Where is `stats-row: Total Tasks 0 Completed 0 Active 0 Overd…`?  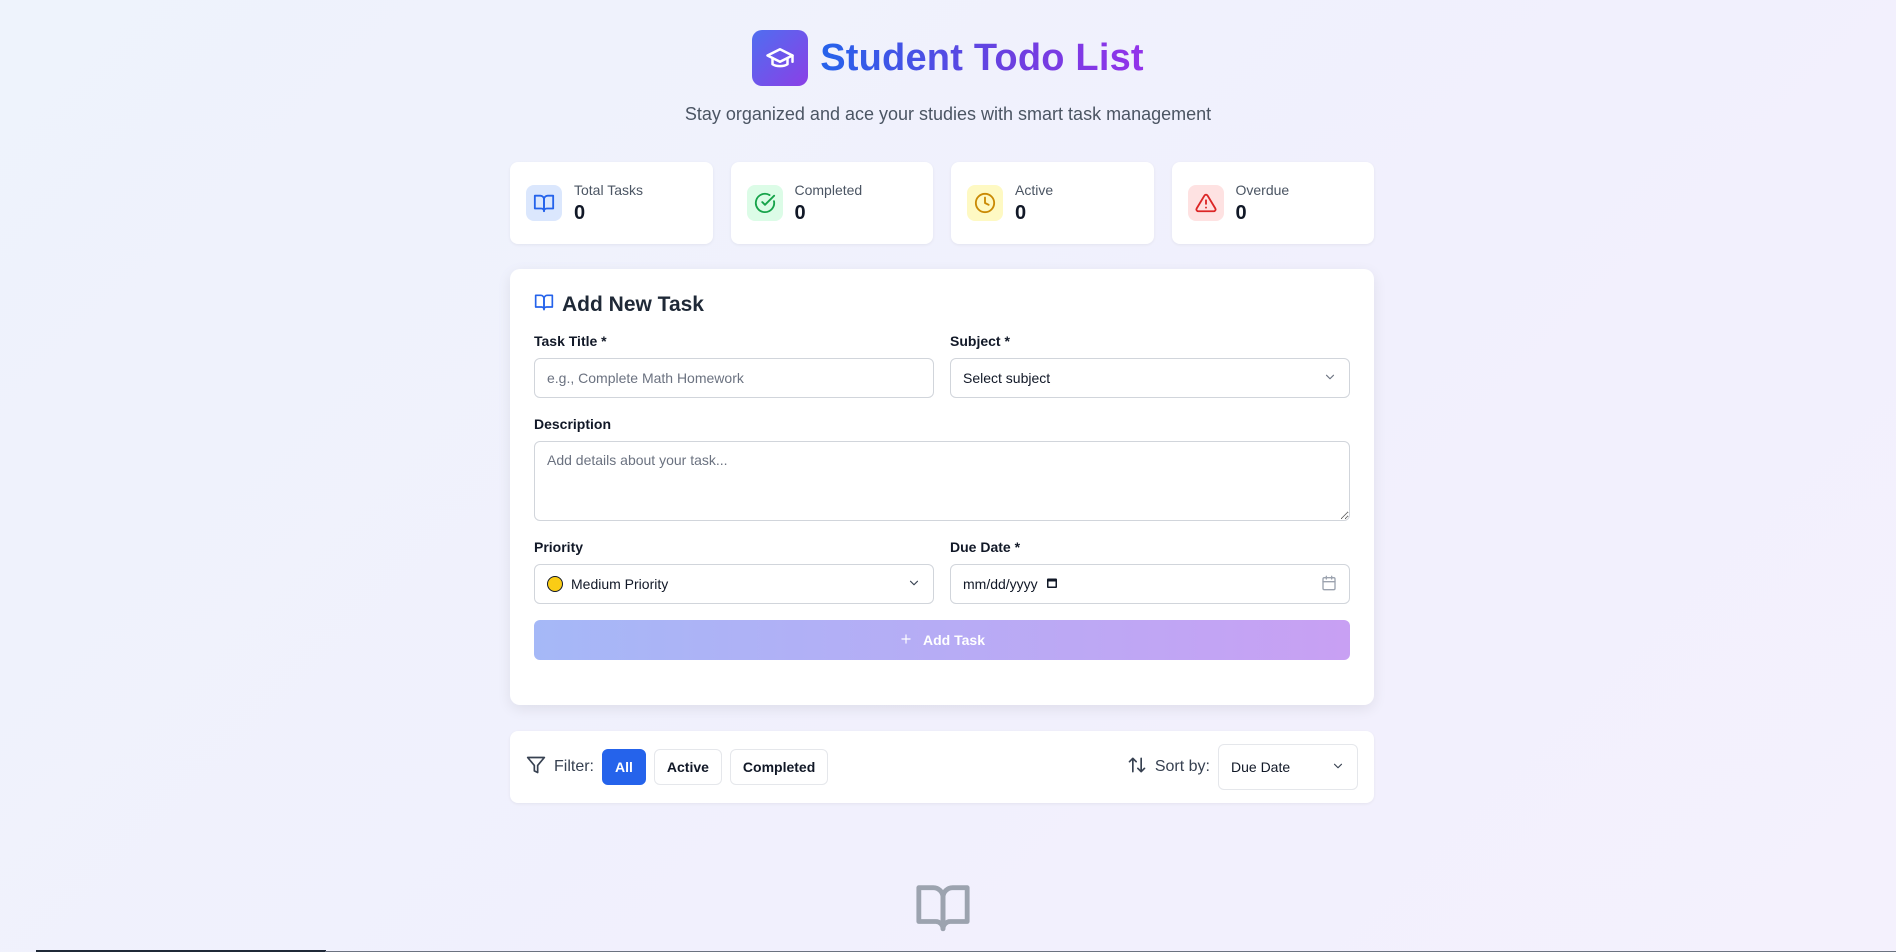 stats-row: Total Tasks 0 Completed 0 Active 0 Overd… is located at coordinates (942, 203).